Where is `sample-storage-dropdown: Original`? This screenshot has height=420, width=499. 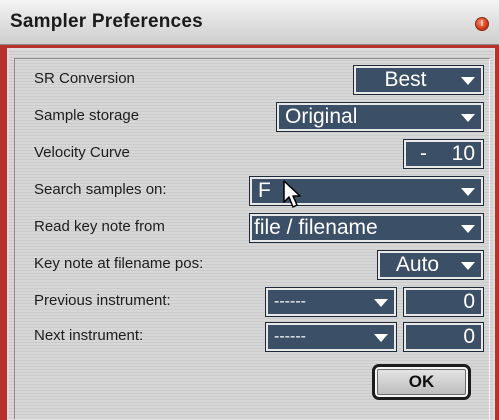 sample-storage-dropdown: Original is located at coordinates (380, 117).